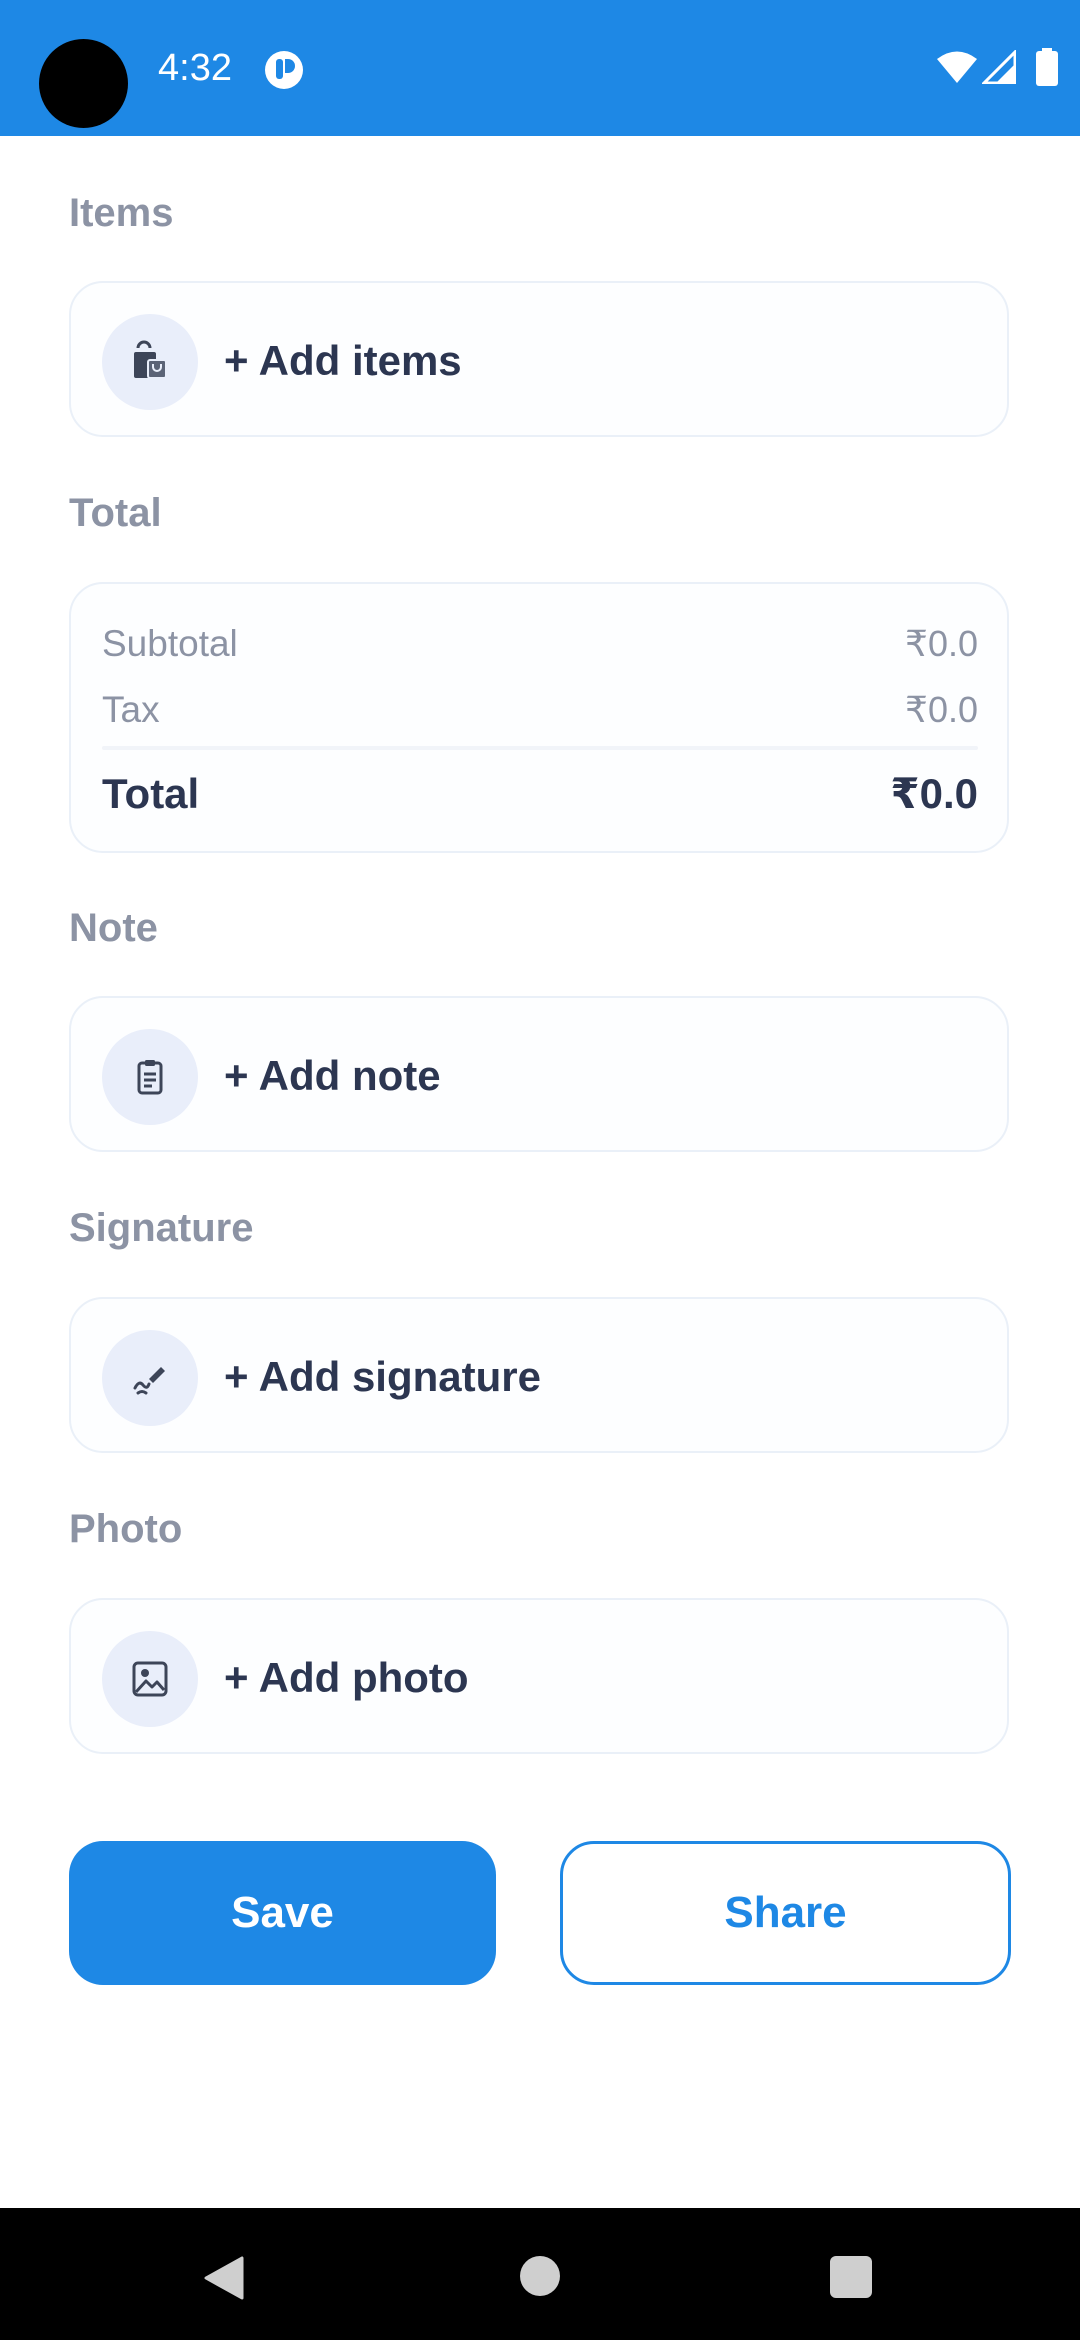 The height and width of the screenshot is (2340, 1080). What do you see at coordinates (151, 793) in the screenshot?
I see `total-label: Total` at bounding box center [151, 793].